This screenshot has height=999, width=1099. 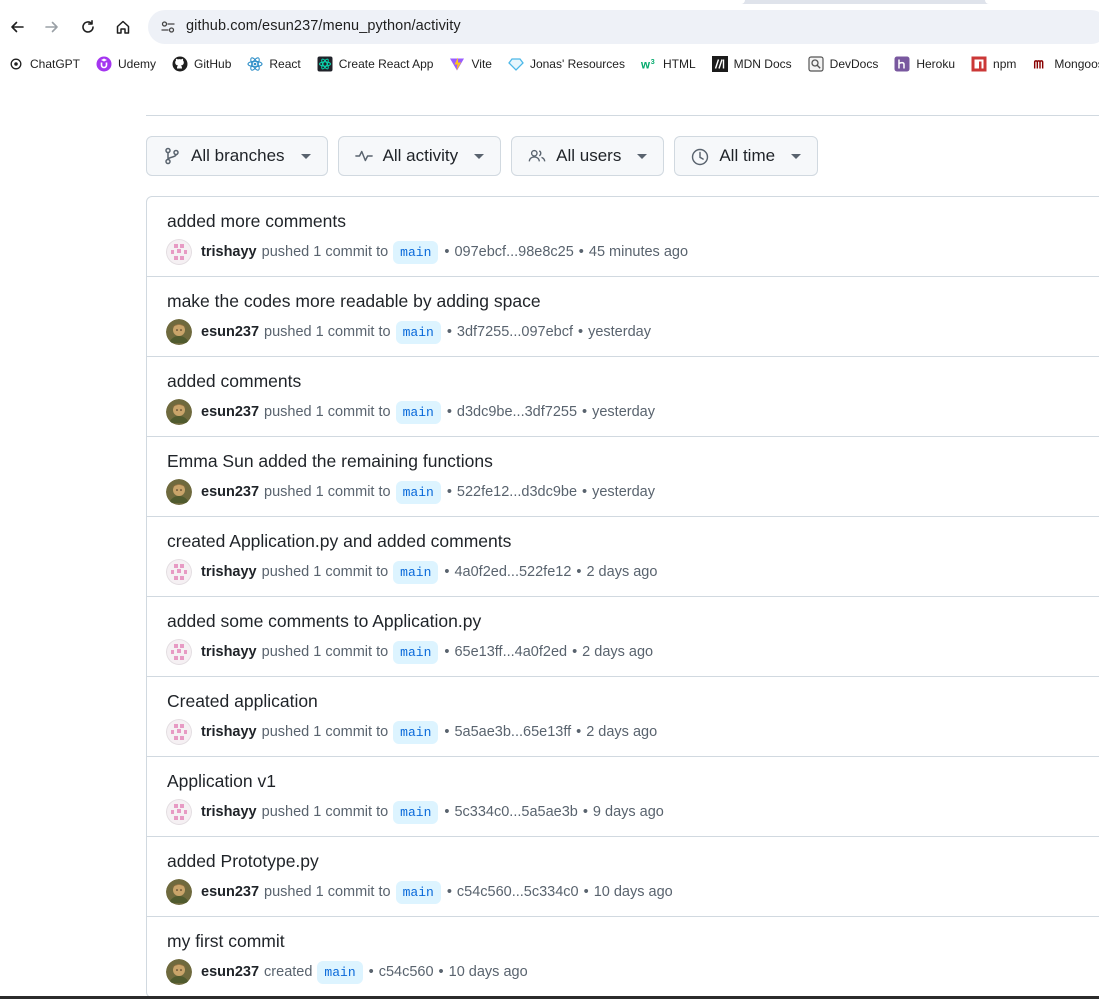 I want to click on site-settings-icon, so click(x=168, y=27).